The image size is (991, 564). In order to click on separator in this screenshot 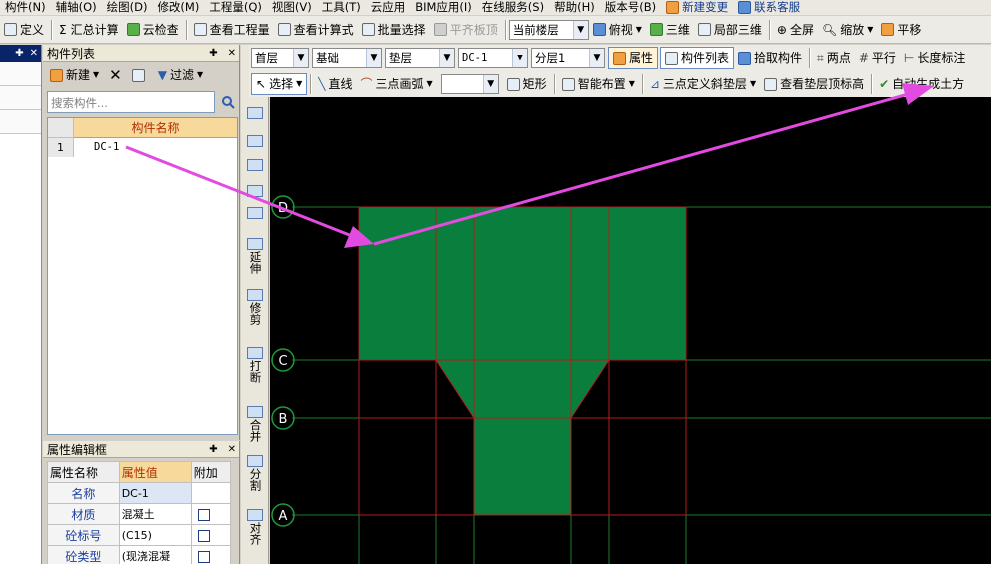, I will do `click(872, 84)`.